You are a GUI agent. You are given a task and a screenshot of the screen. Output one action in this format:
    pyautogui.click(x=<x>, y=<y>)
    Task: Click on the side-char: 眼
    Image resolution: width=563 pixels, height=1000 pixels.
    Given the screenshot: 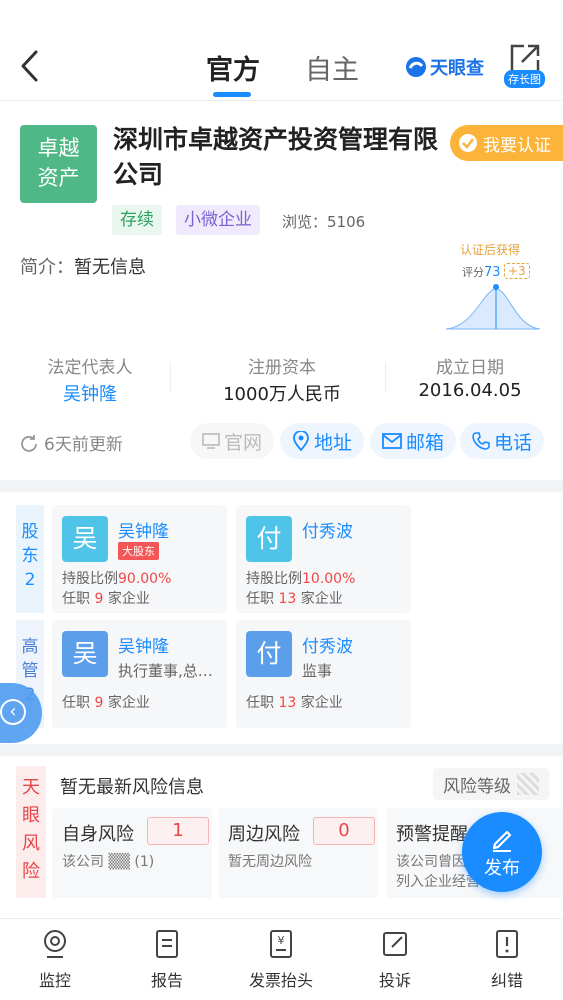 What is the action you would take?
    pyautogui.click(x=31, y=815)
    